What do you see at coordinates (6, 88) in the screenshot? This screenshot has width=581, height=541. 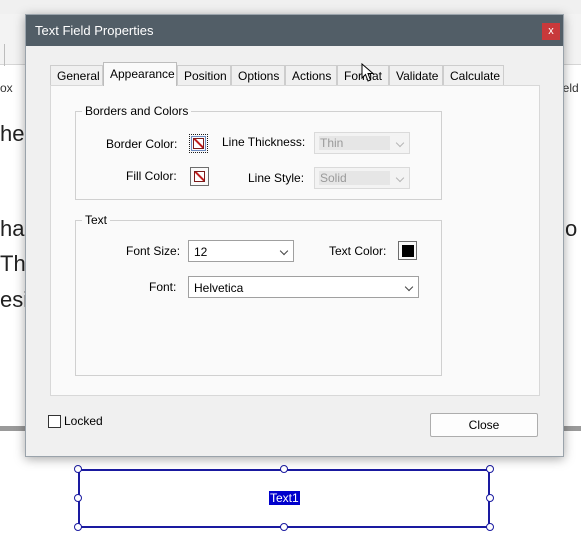 I see `toolbar-item-partial-left: ox` at bounding box center [6, 88].